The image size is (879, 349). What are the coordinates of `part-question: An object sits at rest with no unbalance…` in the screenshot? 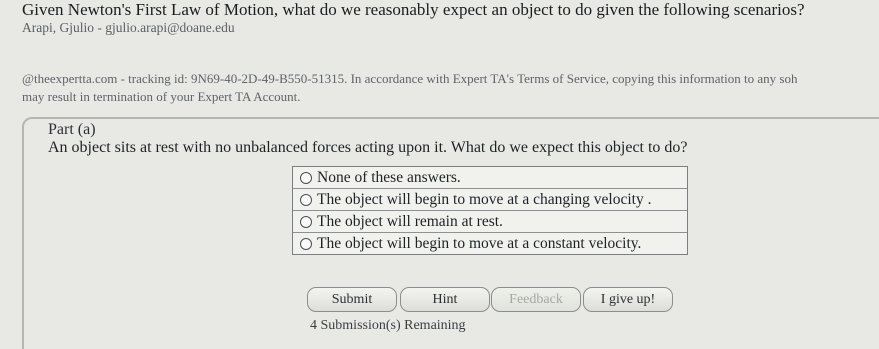 It's located at (368, 147).